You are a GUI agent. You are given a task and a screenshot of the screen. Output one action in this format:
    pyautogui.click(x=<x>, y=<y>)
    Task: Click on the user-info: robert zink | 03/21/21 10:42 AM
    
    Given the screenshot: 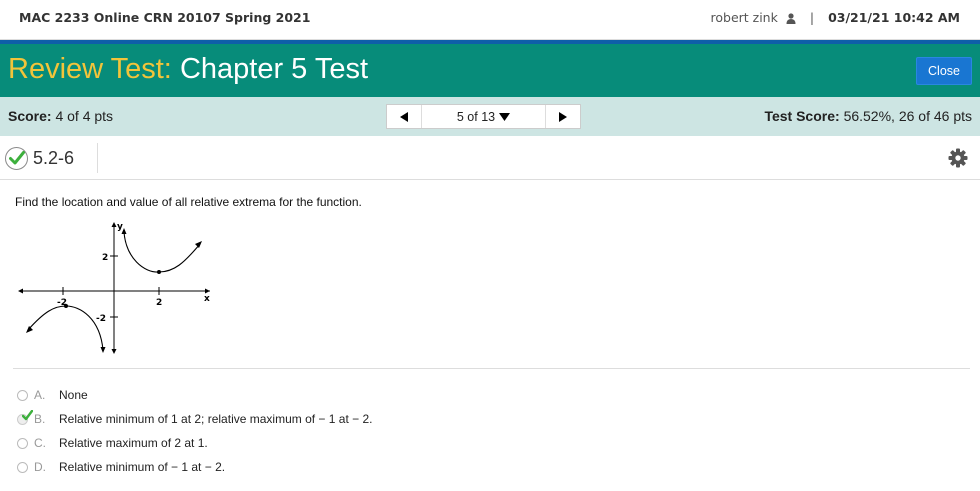 What is the action you would take?
    pyautogui.click(x=836, y=17)
    